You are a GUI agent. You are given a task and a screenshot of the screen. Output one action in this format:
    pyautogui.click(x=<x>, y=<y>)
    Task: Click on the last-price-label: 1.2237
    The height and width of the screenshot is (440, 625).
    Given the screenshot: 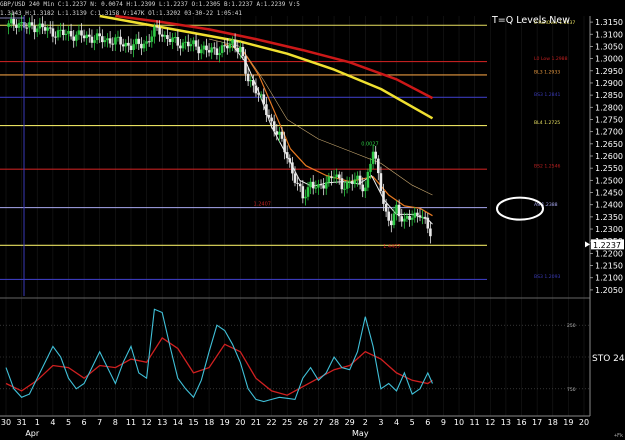 What is the action you would take?
    pyautogui.click(x=607, y=245)
    